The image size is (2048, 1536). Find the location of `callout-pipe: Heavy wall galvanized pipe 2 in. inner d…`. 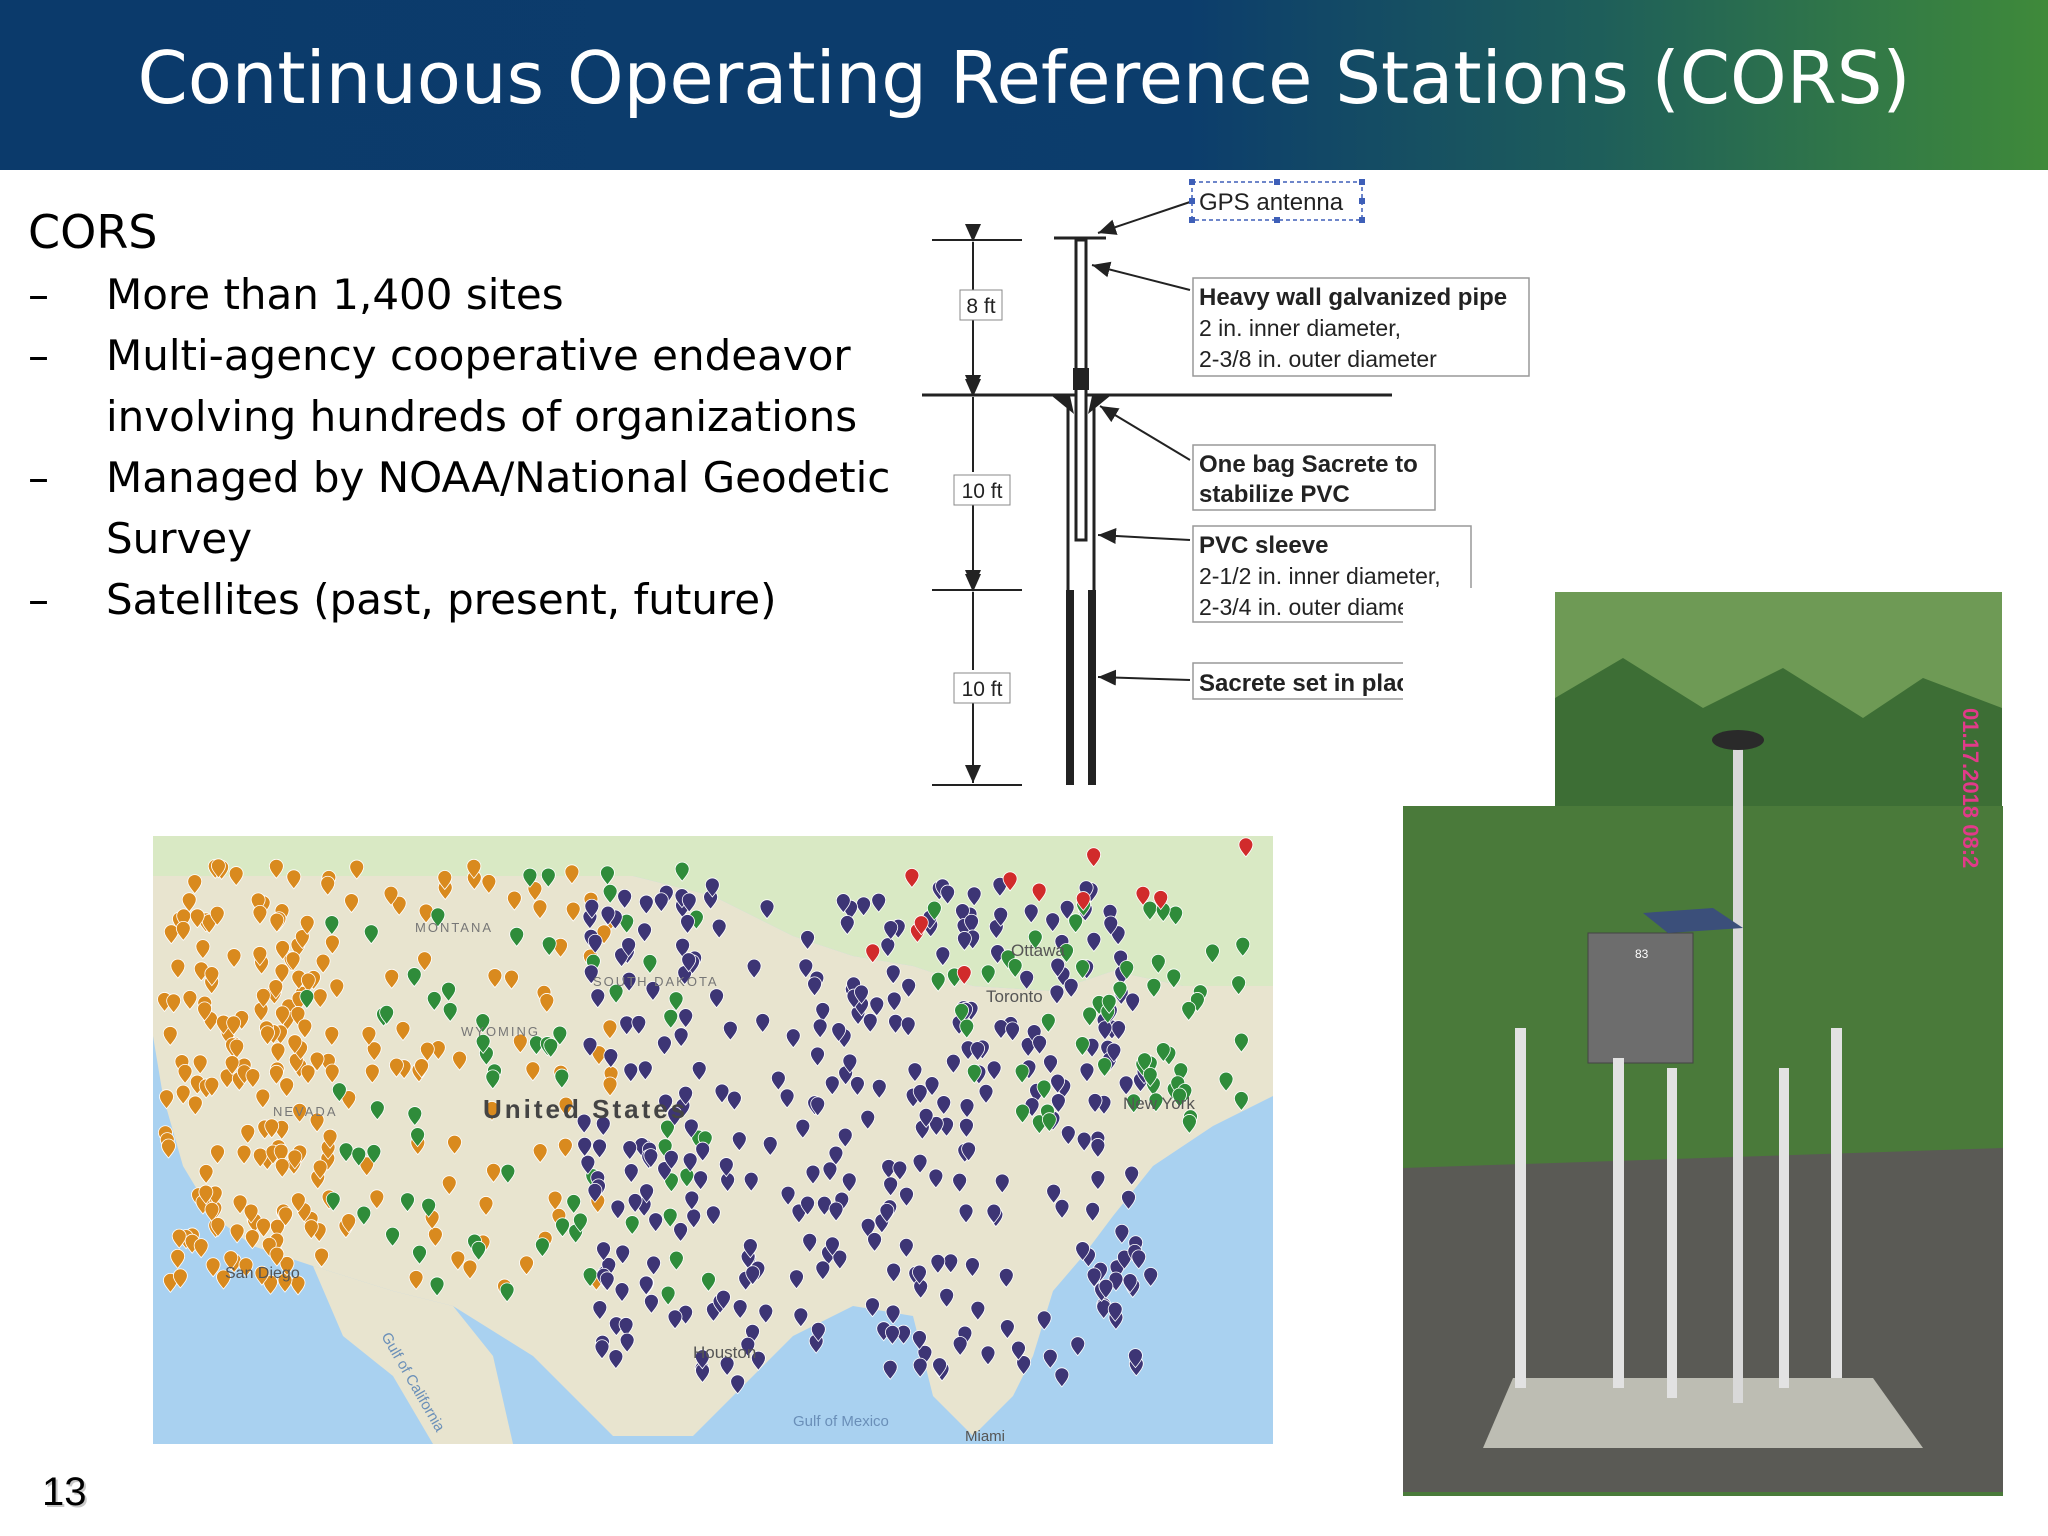

callout-pipe: Heavy wall galvanized pipe 2 in. inner d… is located at coordinates (1361, 327).